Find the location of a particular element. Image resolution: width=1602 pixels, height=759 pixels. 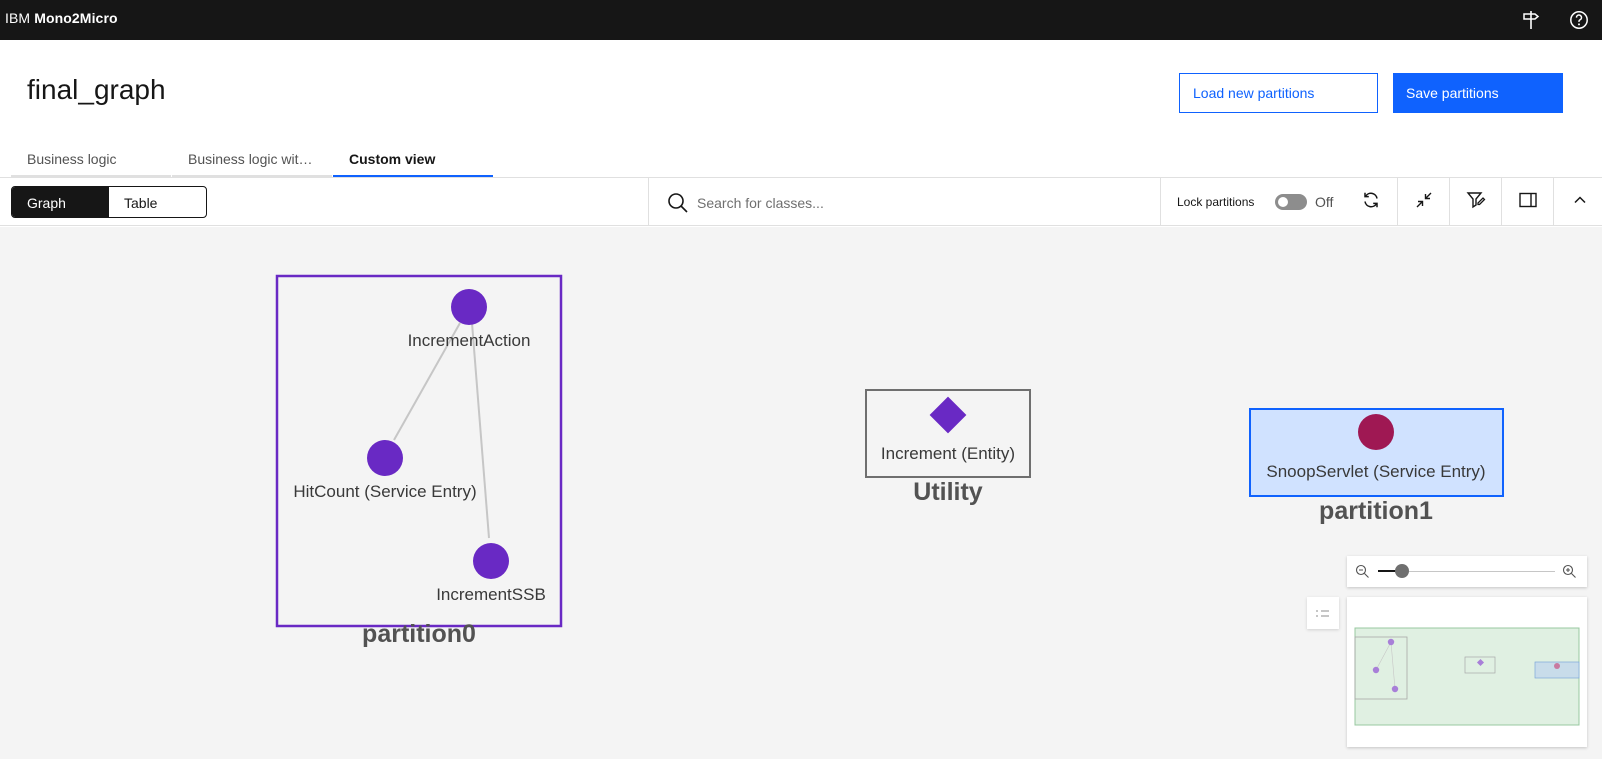

collapse-button is located at coordinates (1423, 202).